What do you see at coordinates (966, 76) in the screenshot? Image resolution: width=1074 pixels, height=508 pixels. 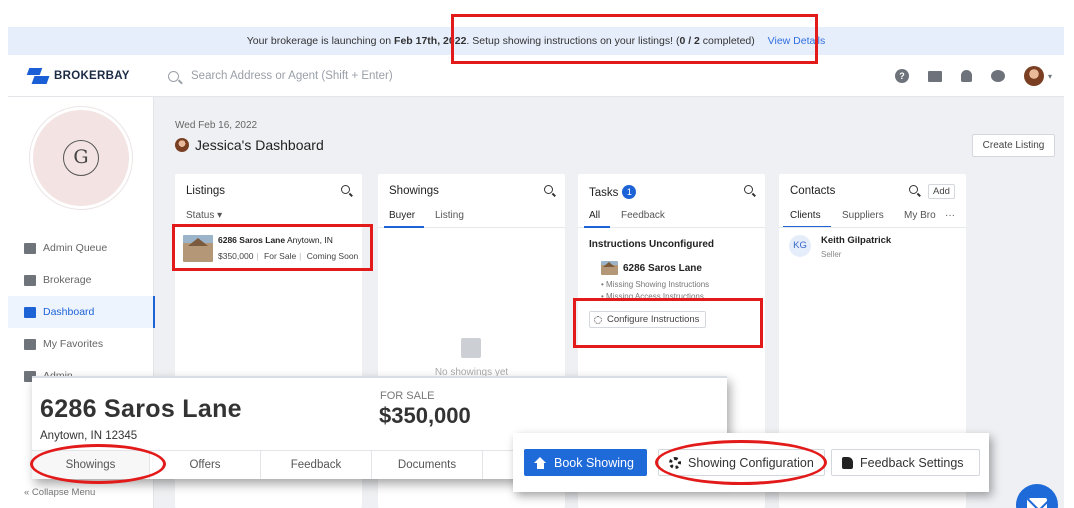 I see `bell-icon` at bounding box center [966, 76].